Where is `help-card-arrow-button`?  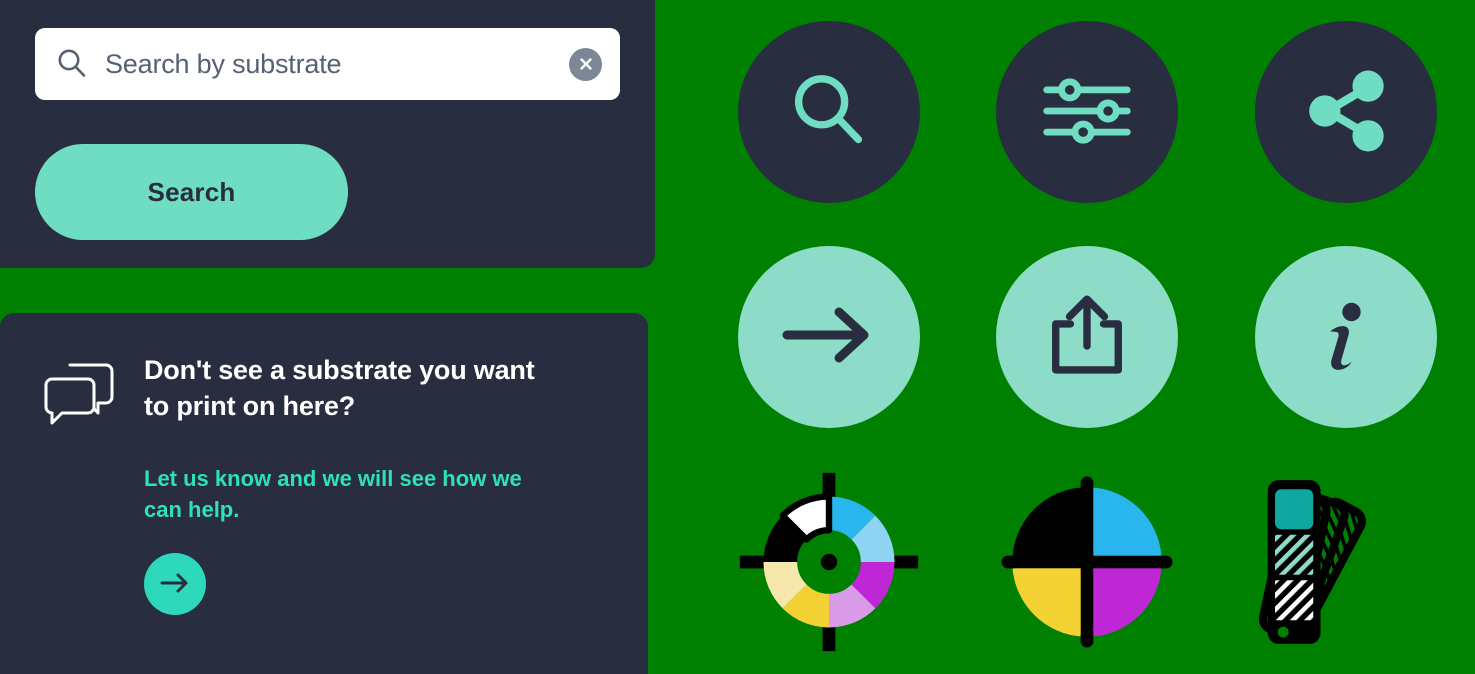
help-card-arrow-button is located at coordinates (175, 584).